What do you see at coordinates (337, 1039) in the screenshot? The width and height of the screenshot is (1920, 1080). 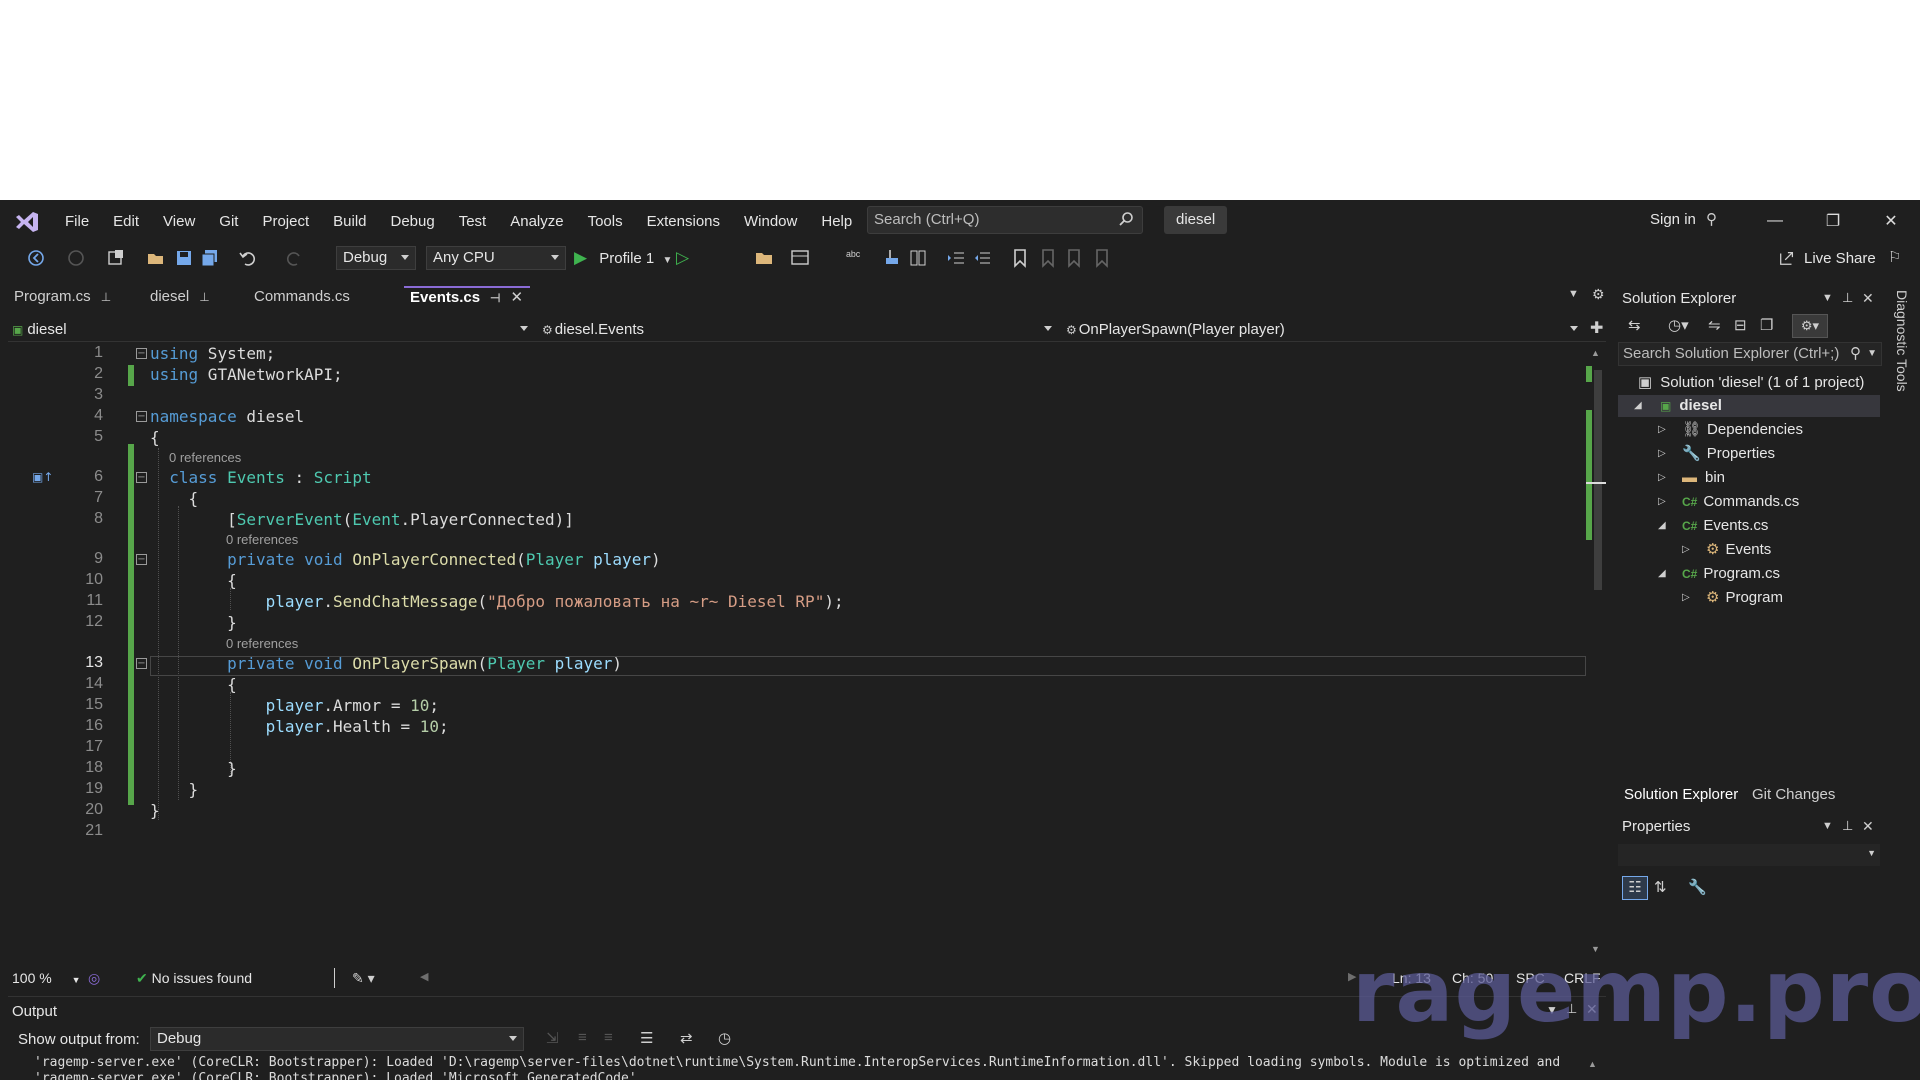 I see `output-source-dropdown: Debug` at bounding box center [337, 1039].